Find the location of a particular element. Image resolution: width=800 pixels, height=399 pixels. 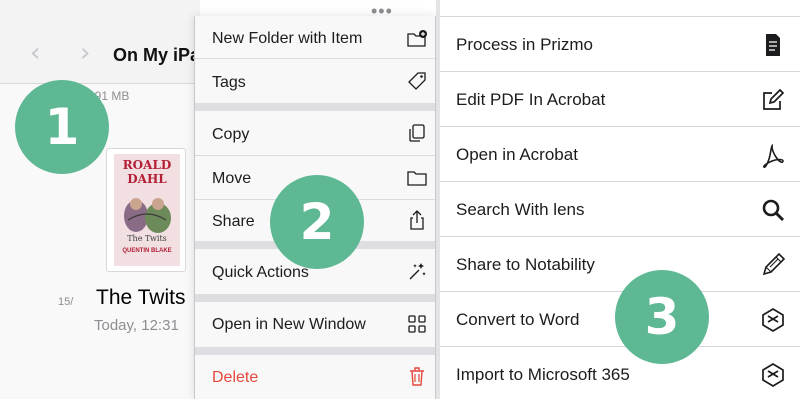

action-open-in-acrobat: Open in Acrobat is located at coordinates (620, 154).